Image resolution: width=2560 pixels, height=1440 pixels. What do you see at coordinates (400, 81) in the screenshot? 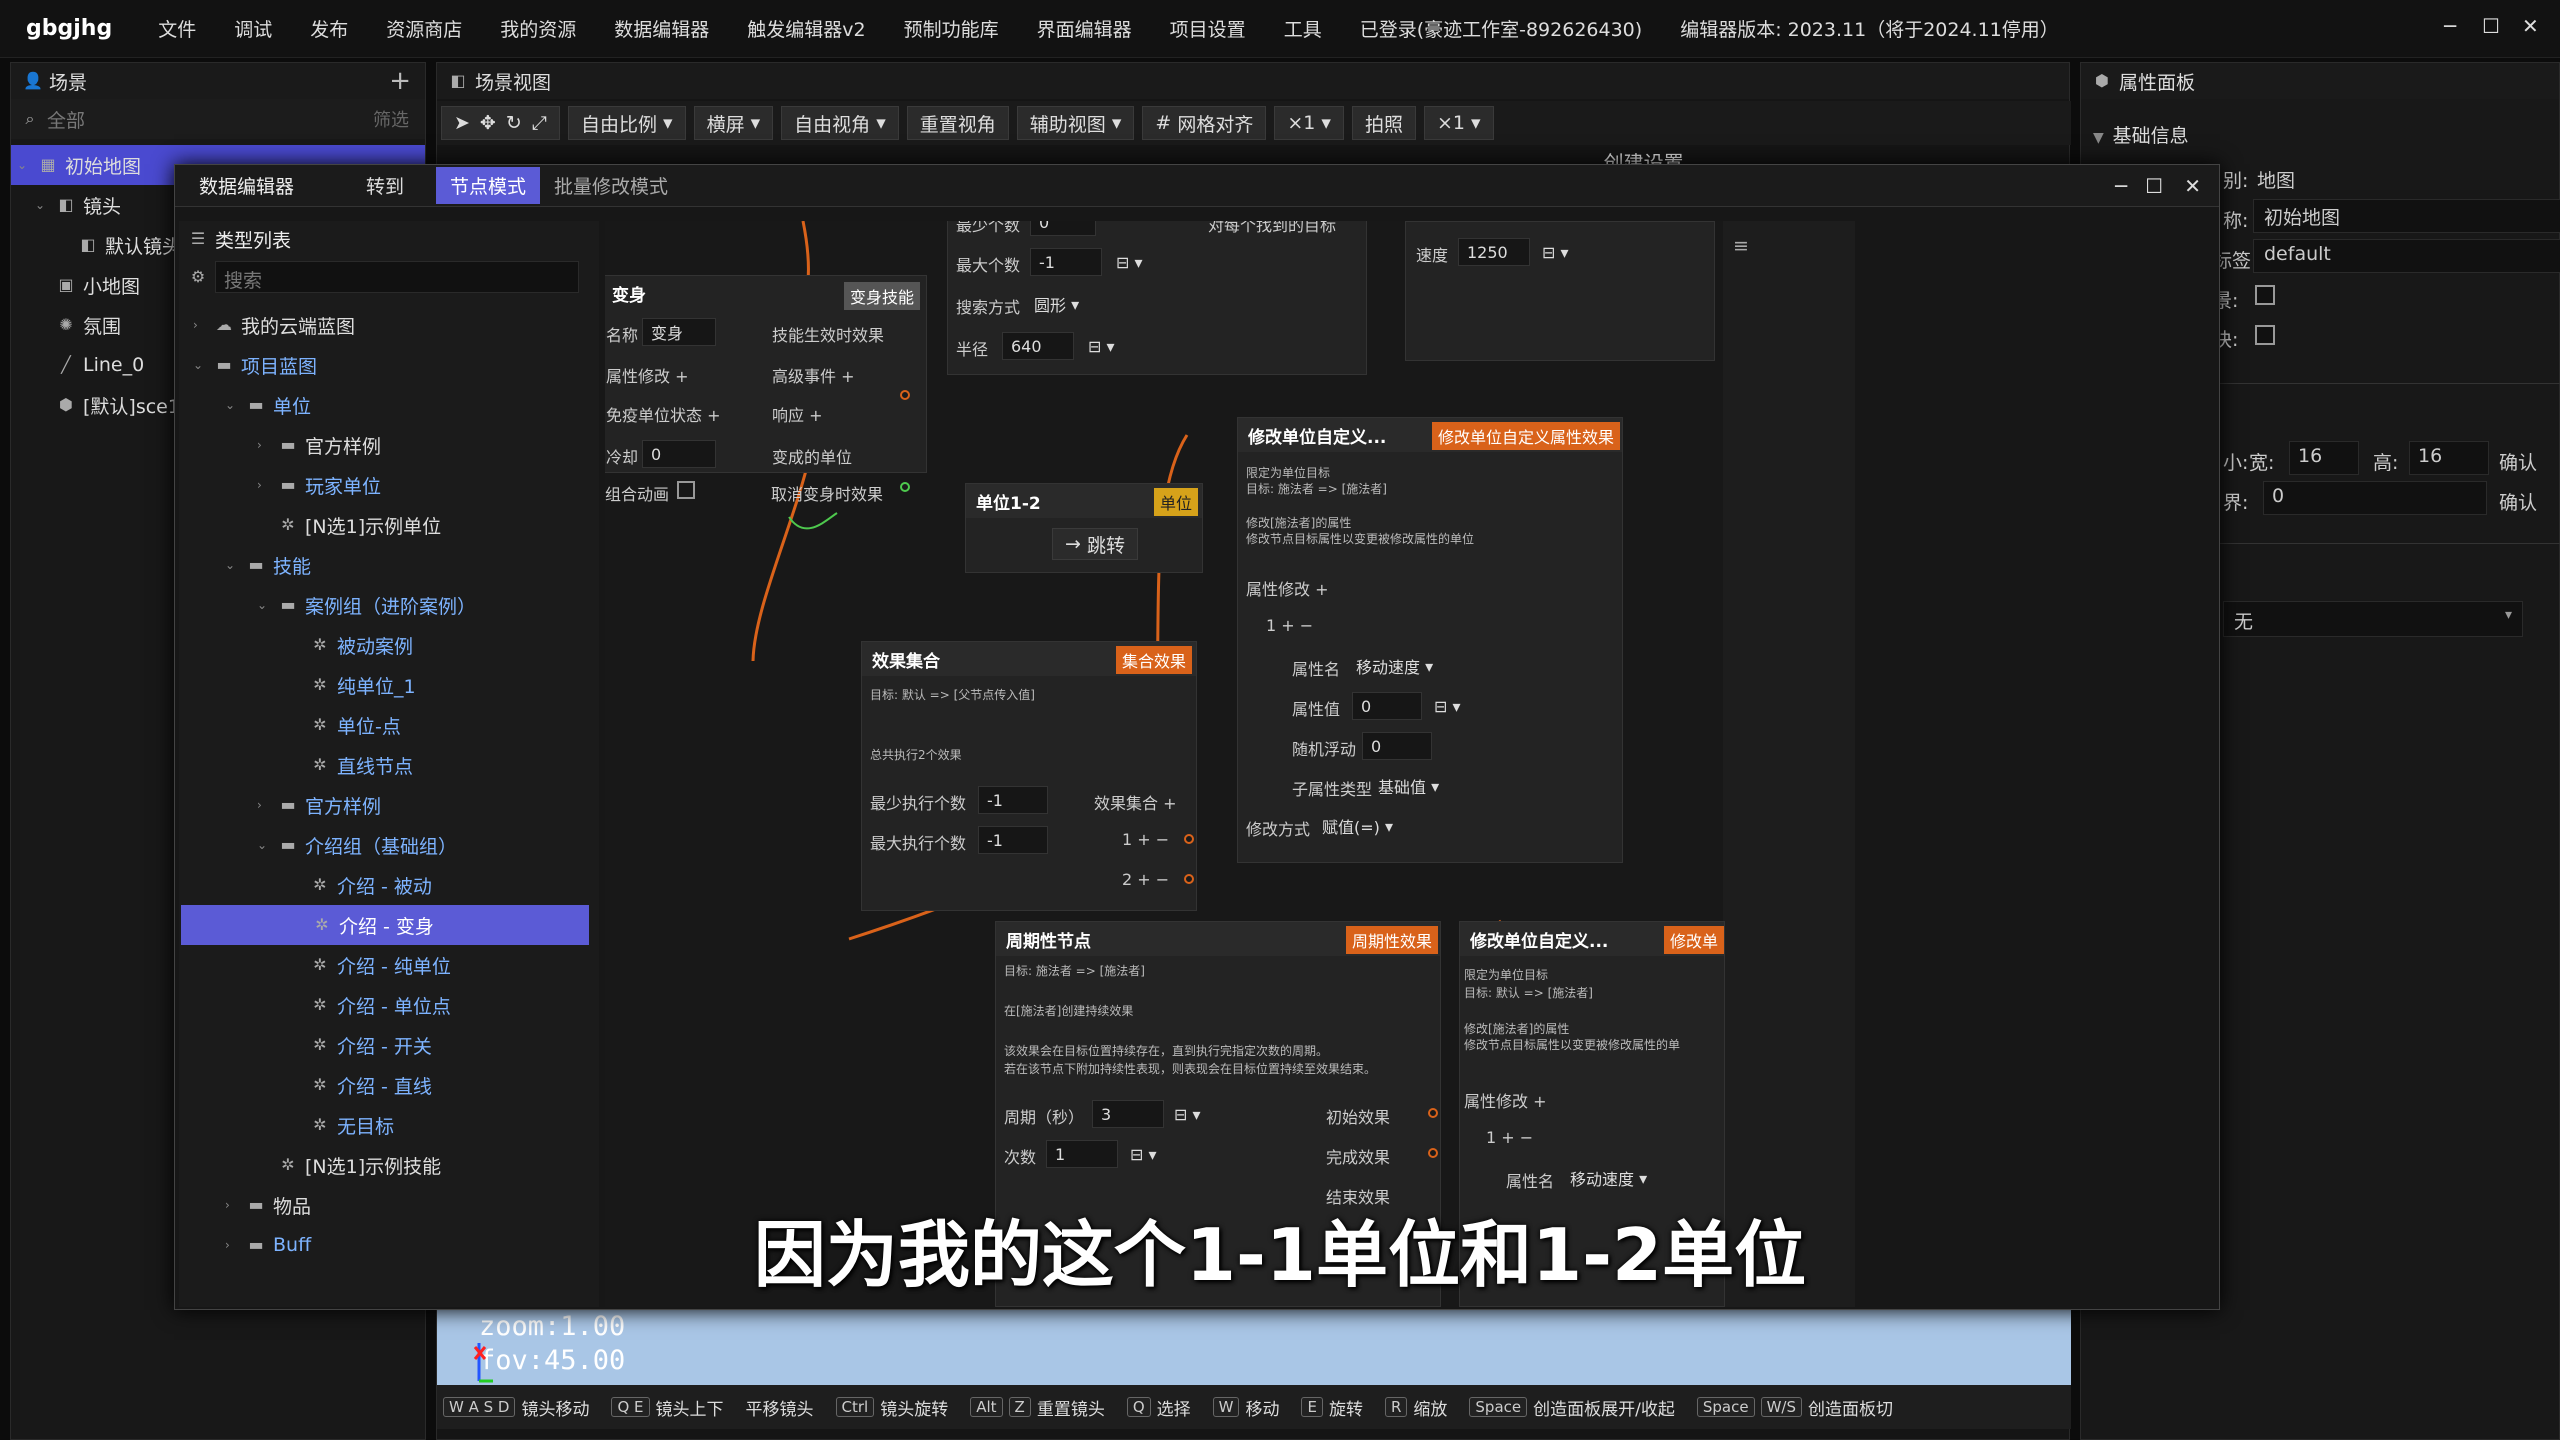
I see `add-icon: +` at bounding box center [400, 81].